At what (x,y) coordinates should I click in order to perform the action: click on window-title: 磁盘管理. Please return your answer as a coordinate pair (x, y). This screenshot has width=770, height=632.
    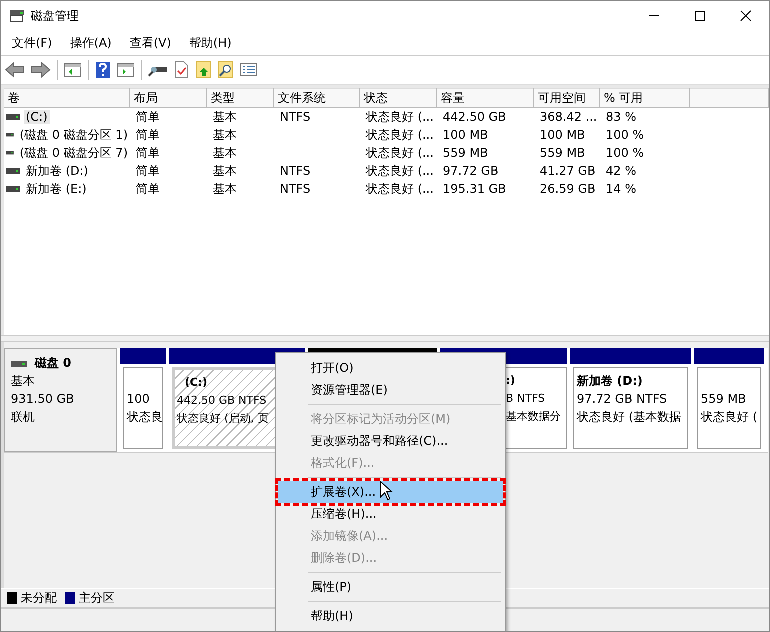
    Looking at the image, I should click on (55, 16).